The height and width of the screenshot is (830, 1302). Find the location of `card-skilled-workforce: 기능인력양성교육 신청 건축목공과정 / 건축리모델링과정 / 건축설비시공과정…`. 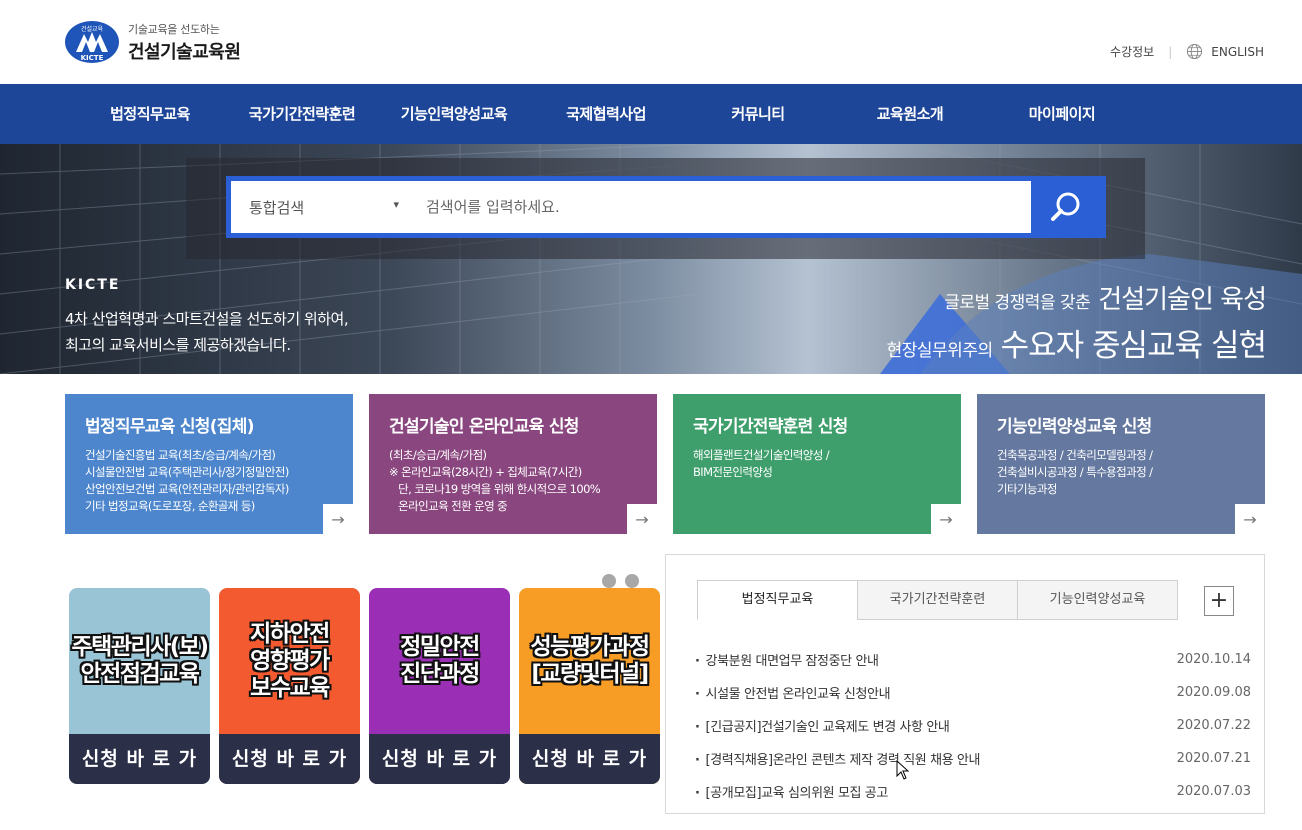

card-skilled-workforce: 기능인력양성교육 신청 건축목공과정 / 건축리모델링과정 / 건축설비시공과정… is located at coordinates (1121, 464).